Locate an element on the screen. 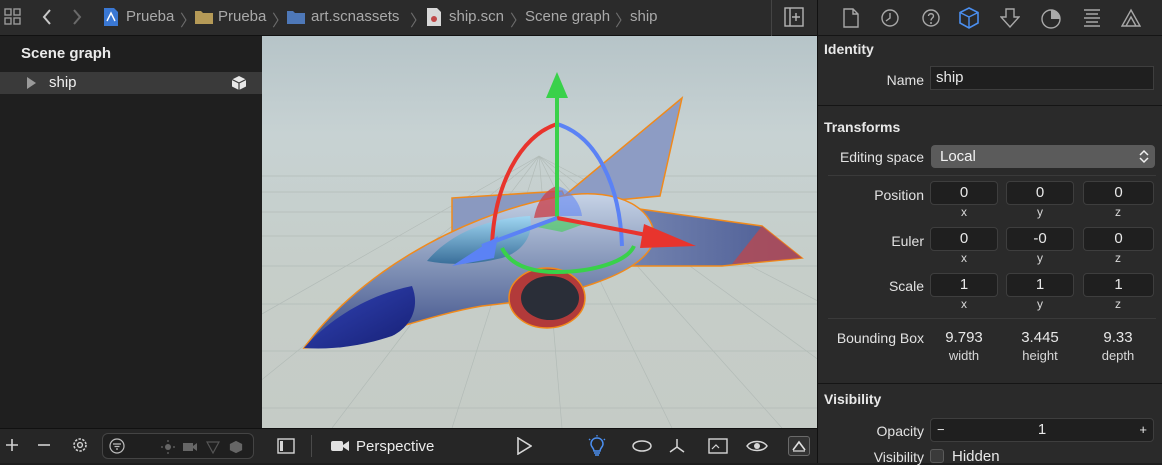 The width and height of the screenshot is (1162, 465). axes-icon is located at coordinates (677, 446).